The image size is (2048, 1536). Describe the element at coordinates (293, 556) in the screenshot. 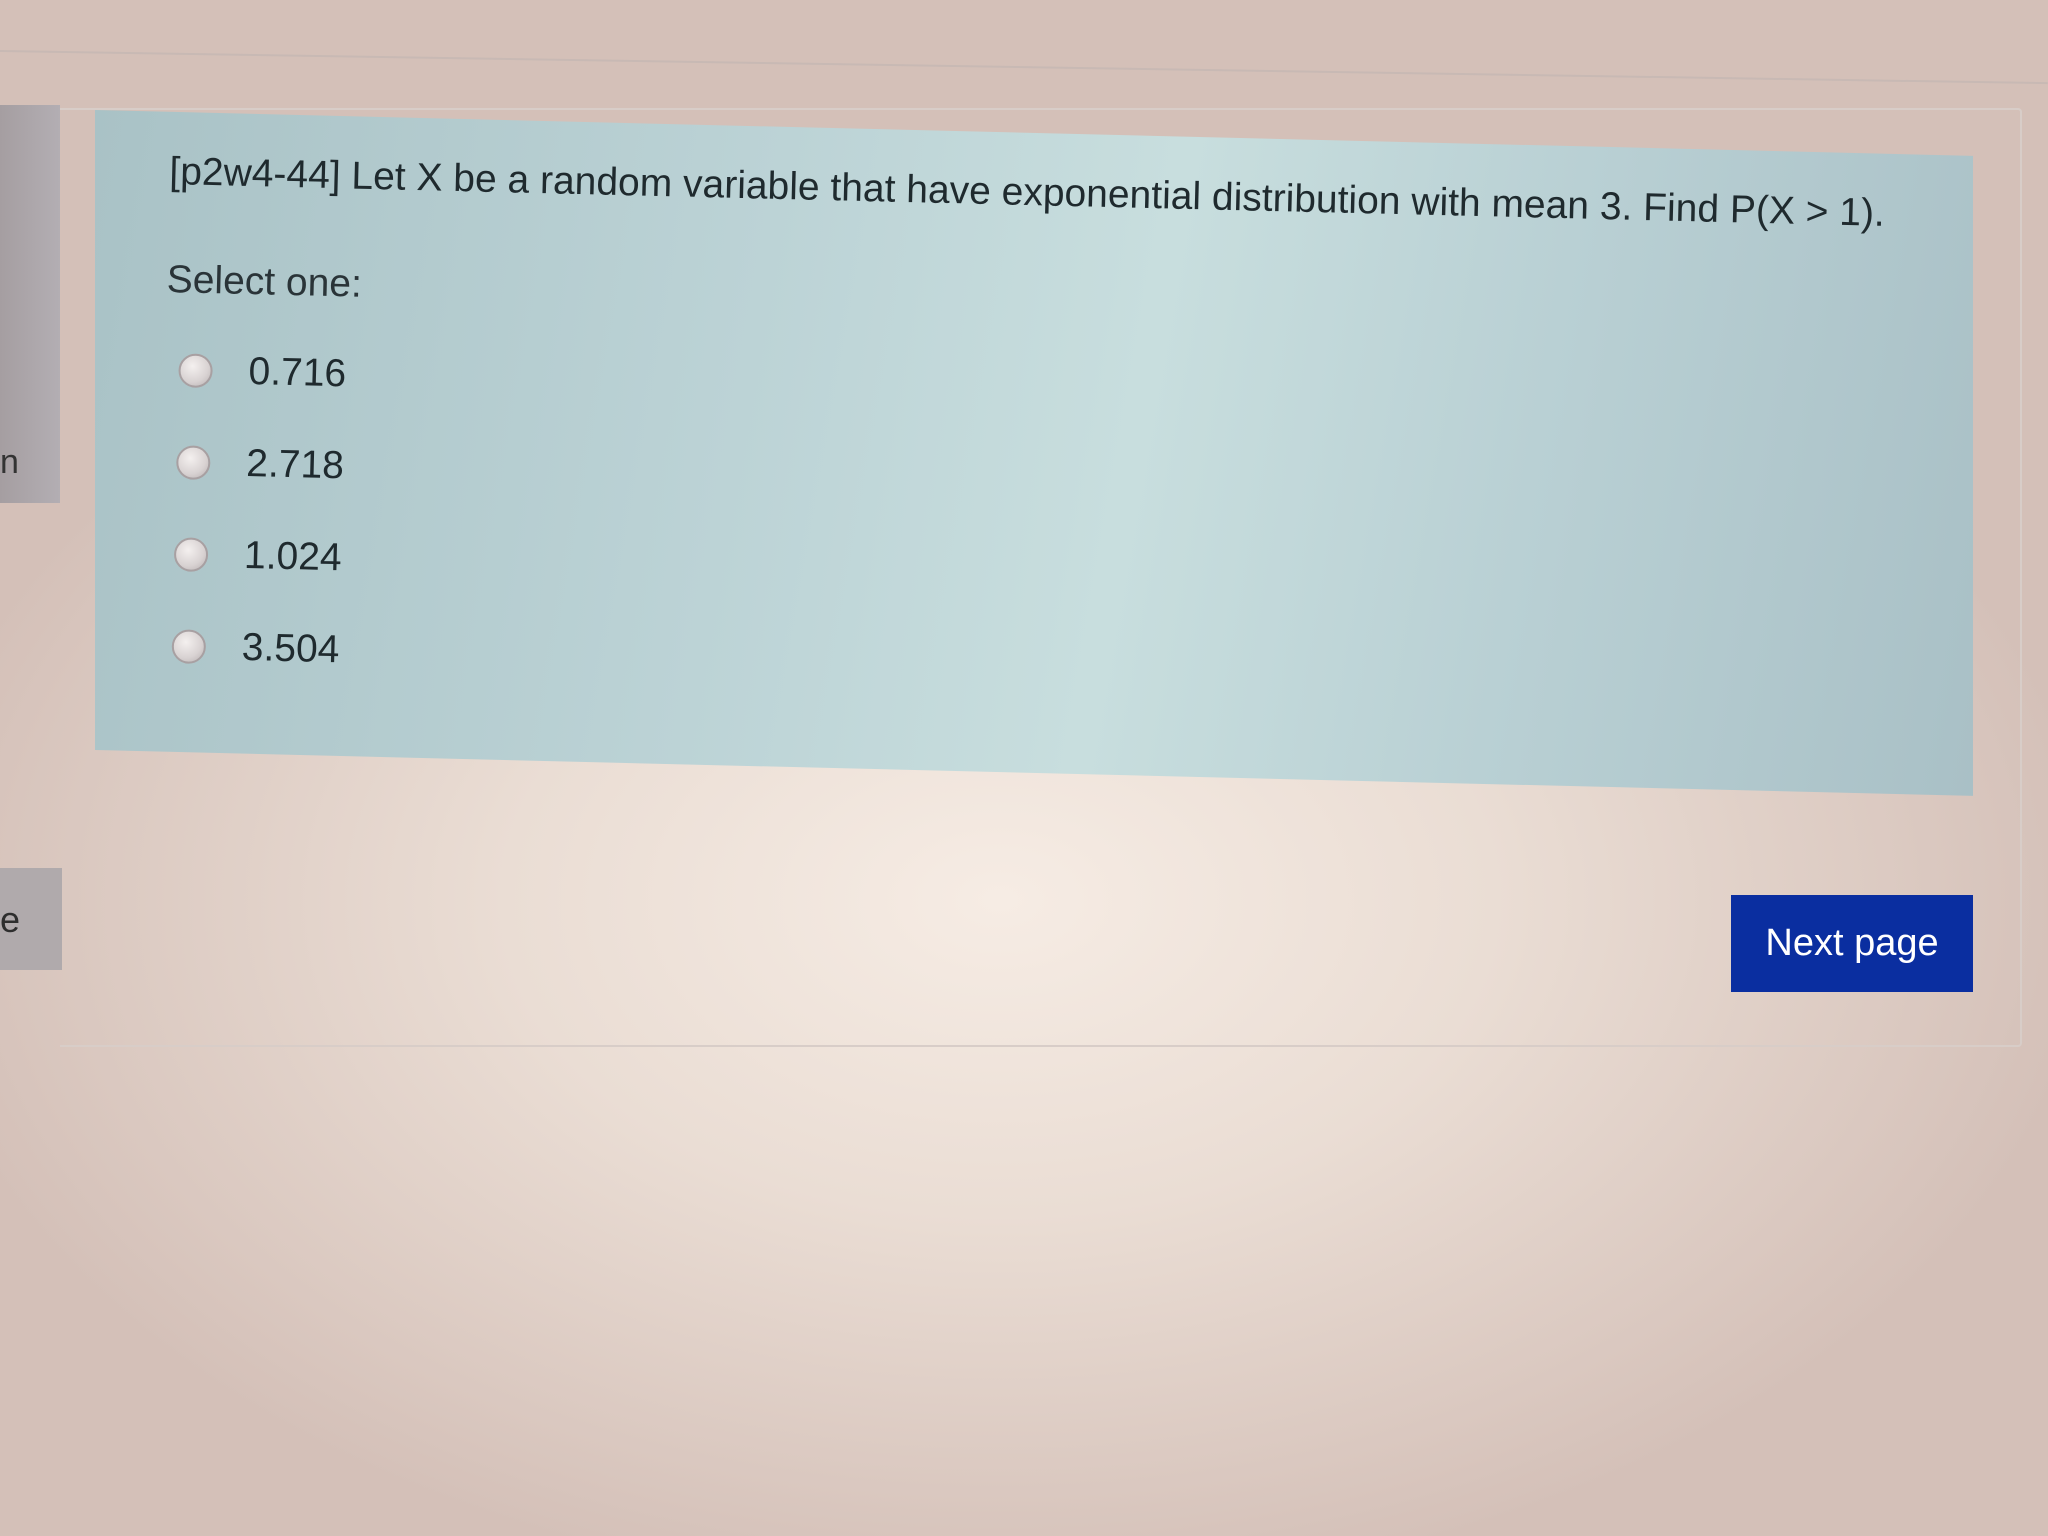

I see `answer-option-label: 1.024` at that location.